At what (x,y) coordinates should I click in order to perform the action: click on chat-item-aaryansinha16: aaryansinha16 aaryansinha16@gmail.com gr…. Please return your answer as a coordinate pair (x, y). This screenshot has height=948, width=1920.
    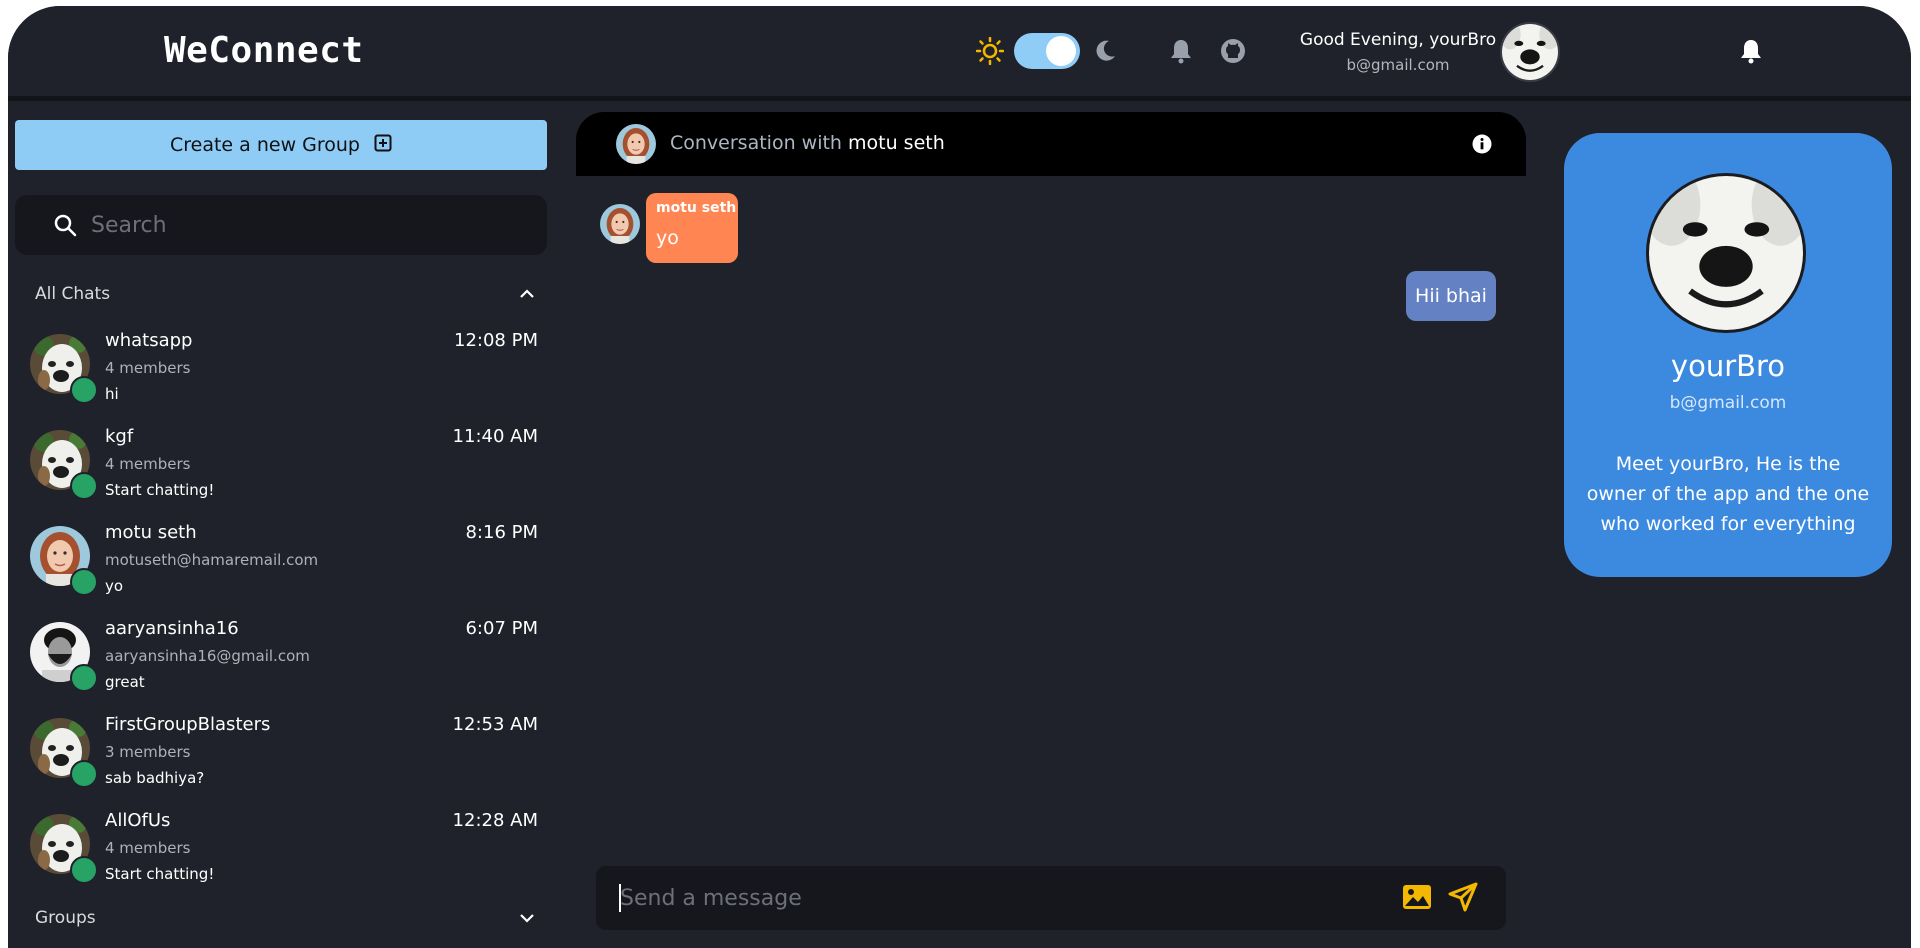
    Looking at the image, I should click on (282, 654).